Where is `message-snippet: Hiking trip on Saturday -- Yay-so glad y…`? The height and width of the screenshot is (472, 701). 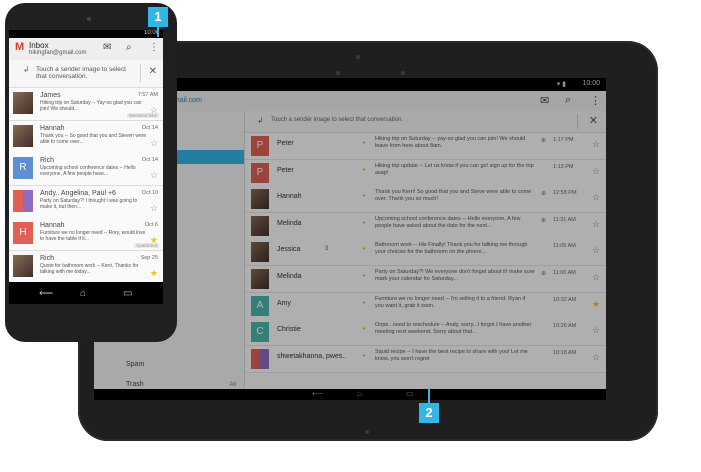 message-snippet: Hiking trip on Saturday -- Yay-so glad y… is located at coordinates (91, 106).